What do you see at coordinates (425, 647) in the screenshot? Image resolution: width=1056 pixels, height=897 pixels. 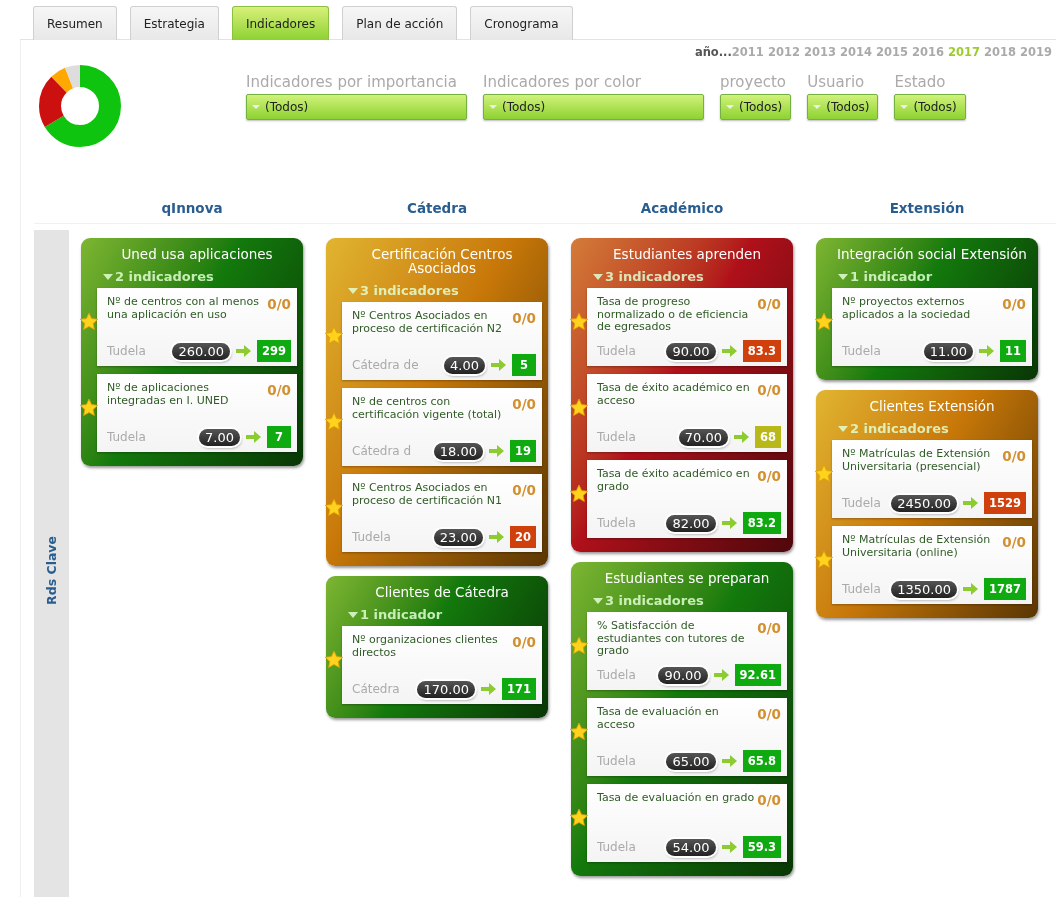 I see `indicator-name: Nº organizaciones clientes directos` at bounding box center [425, 647].